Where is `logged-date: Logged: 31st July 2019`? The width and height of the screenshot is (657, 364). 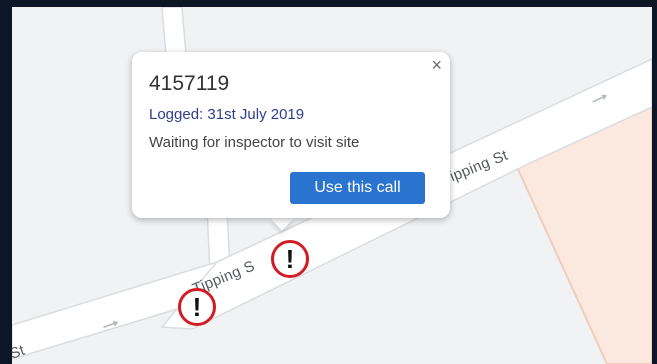 logged-date: Logged: 31st July 2019 is located at coordinates (227, 114).